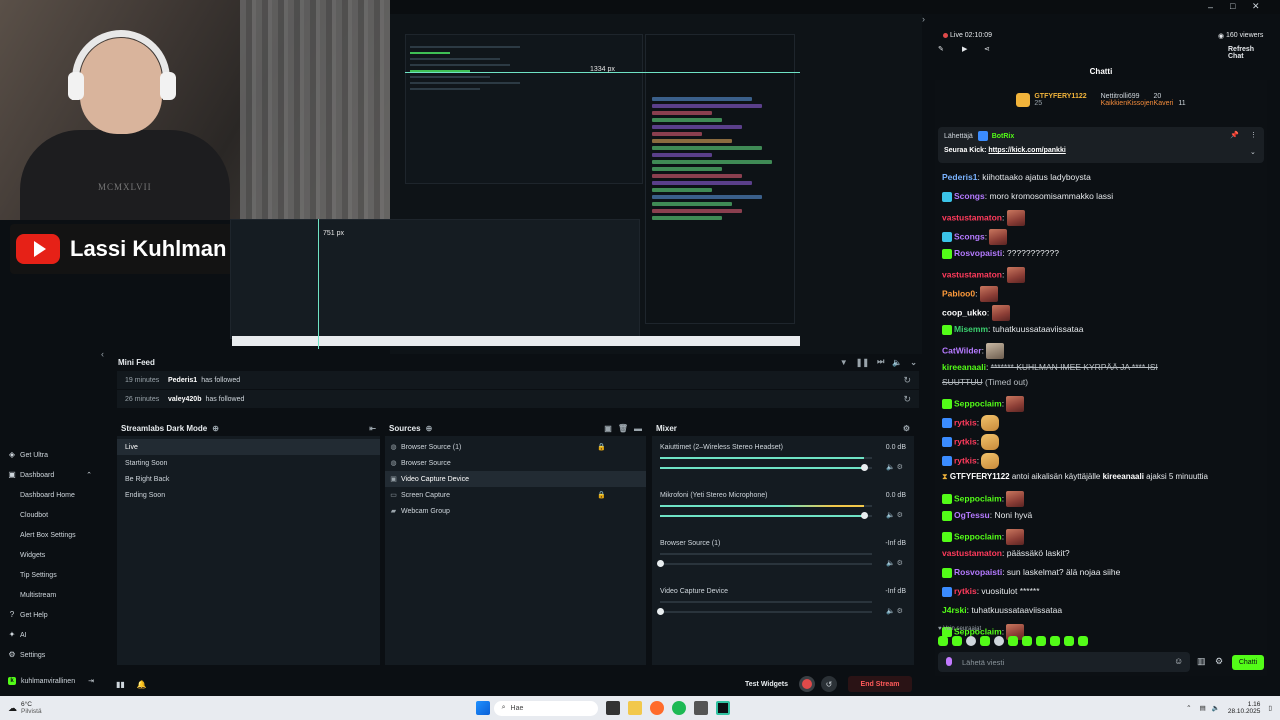  What do you see at coordinates (906, 428) in the screenshot?
I see `mixer-settings-icon: ⚙` at bounding box center [906, 428].